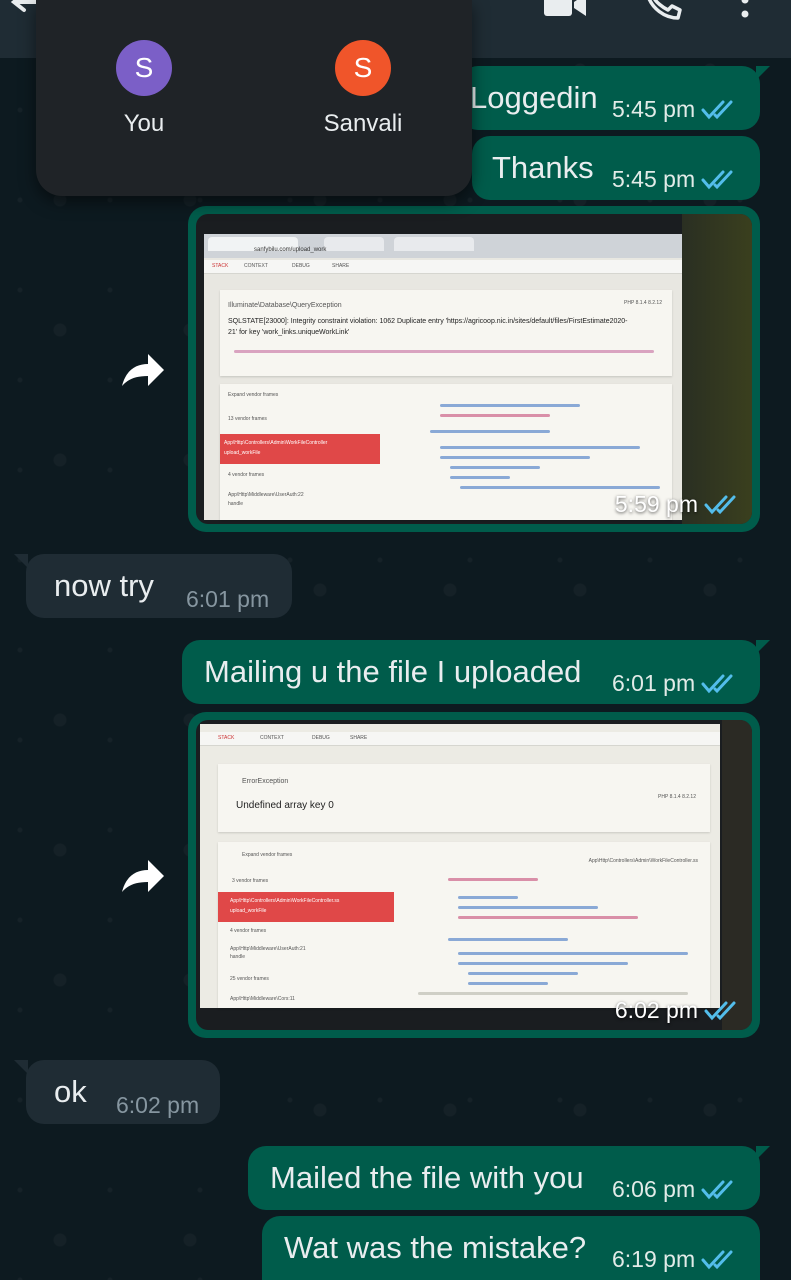  What do you see at coordinates (104, 585) in the screenshot?
I see `message-text: now try` at bounding box center [104, 585].